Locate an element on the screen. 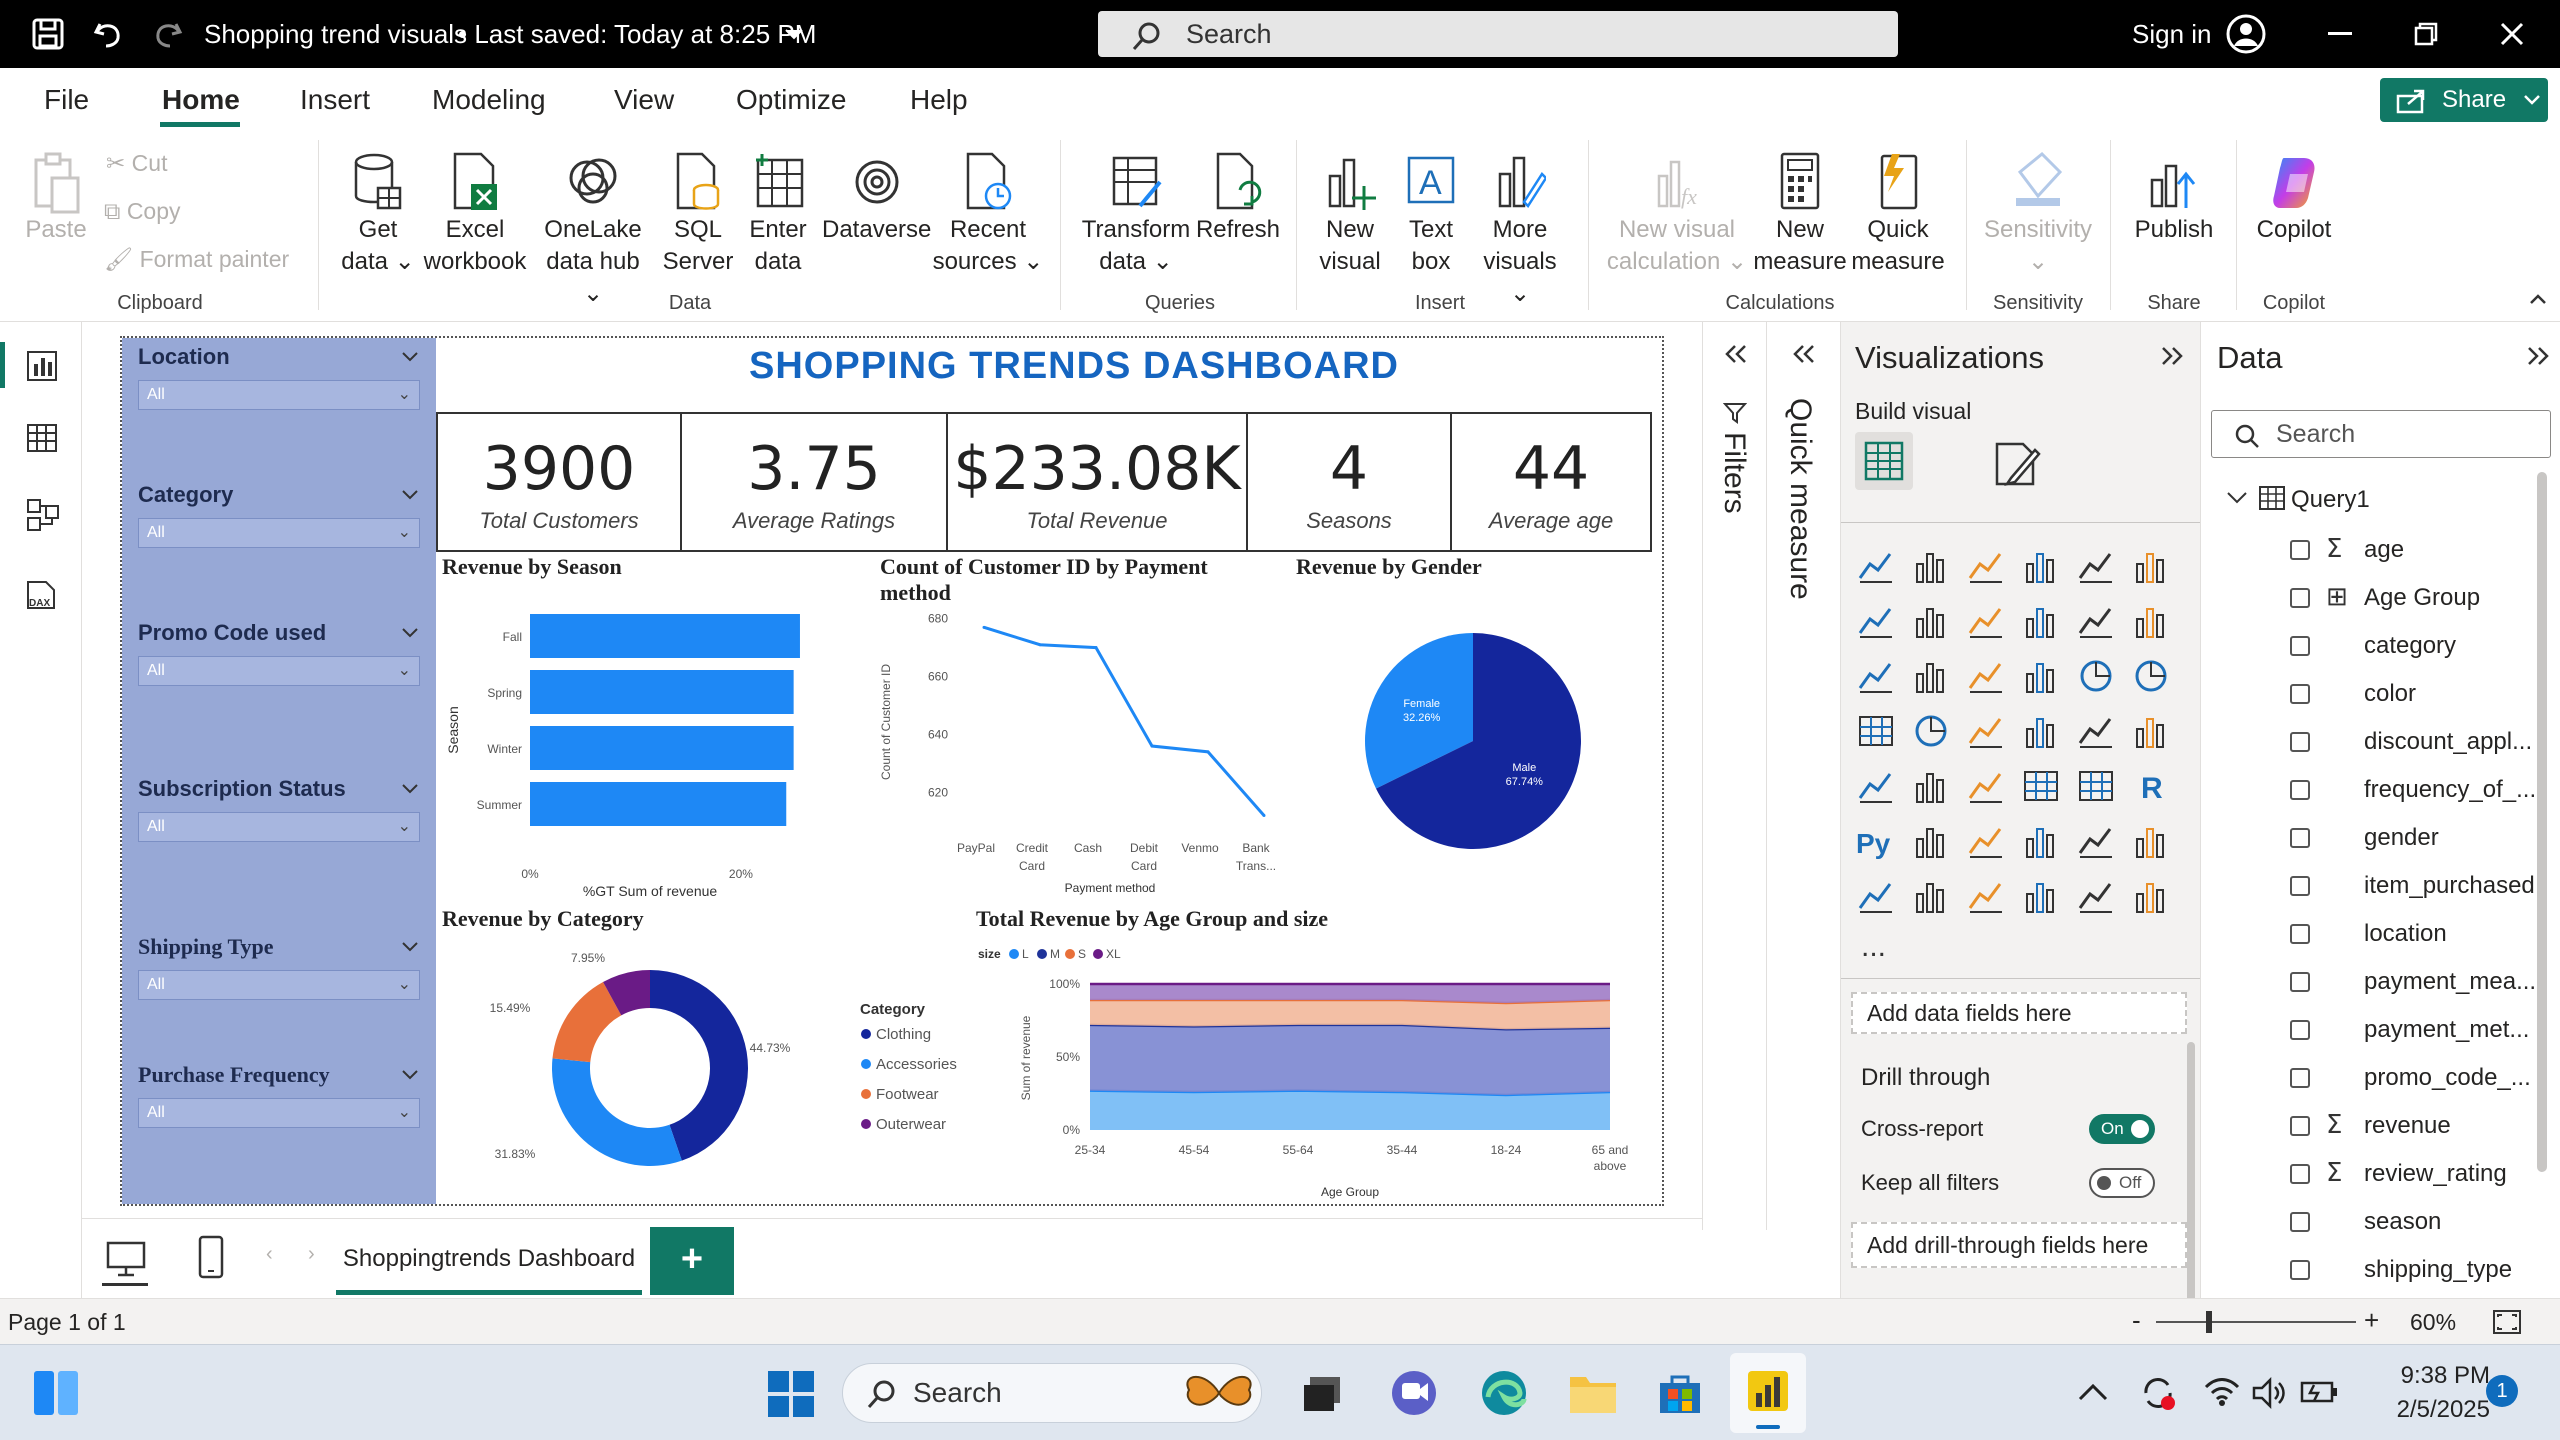  menu-view: View is located at coordinates (644, 100).